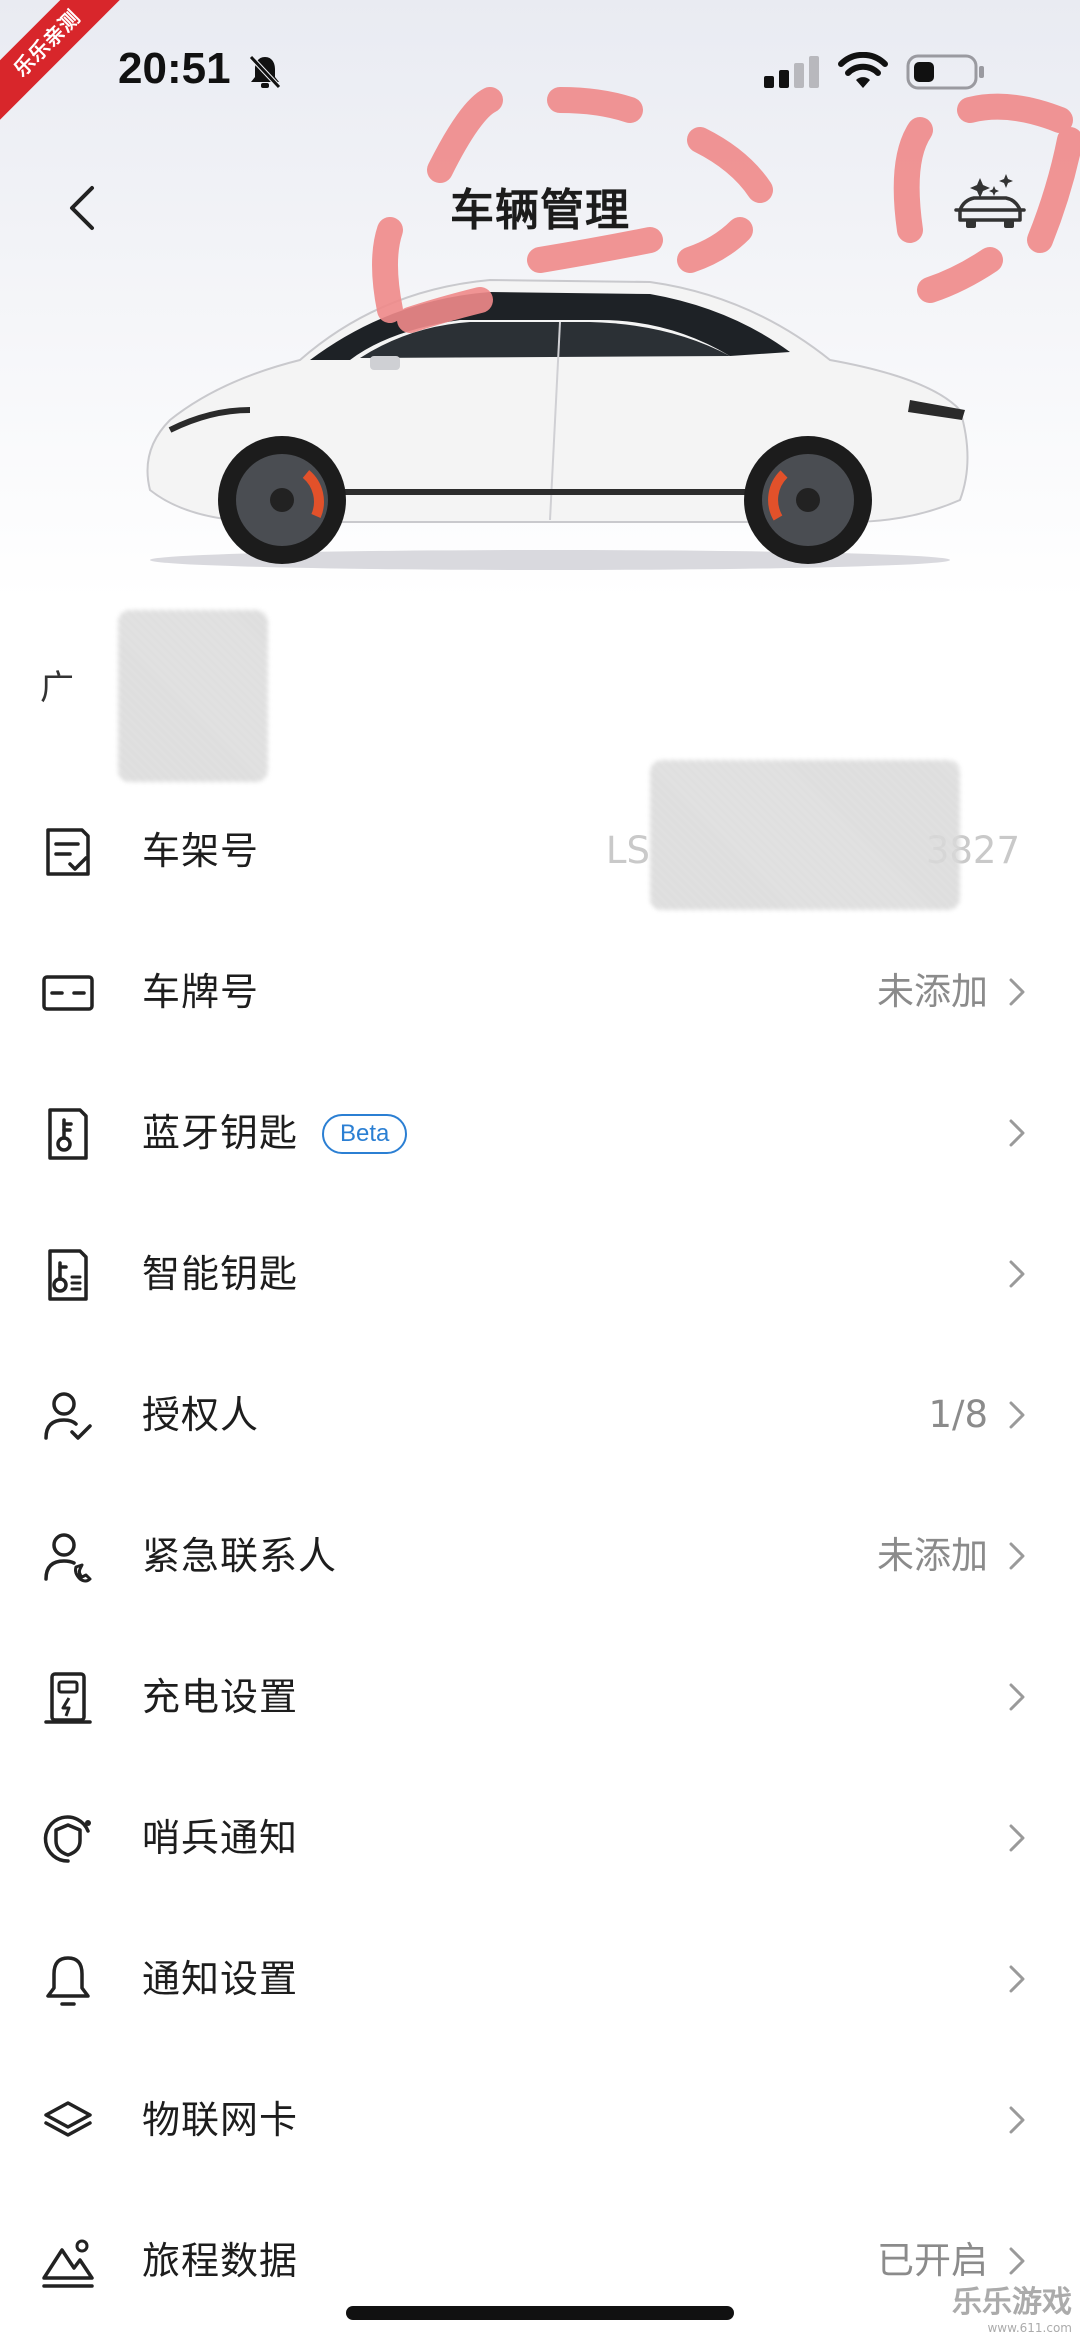 The height and width of the screenshot is (2341, 1080). Describe the element at coordinates (540, 1978) in the screenshot. I see `menu-item-notification-settings: 通知设置` at that location.